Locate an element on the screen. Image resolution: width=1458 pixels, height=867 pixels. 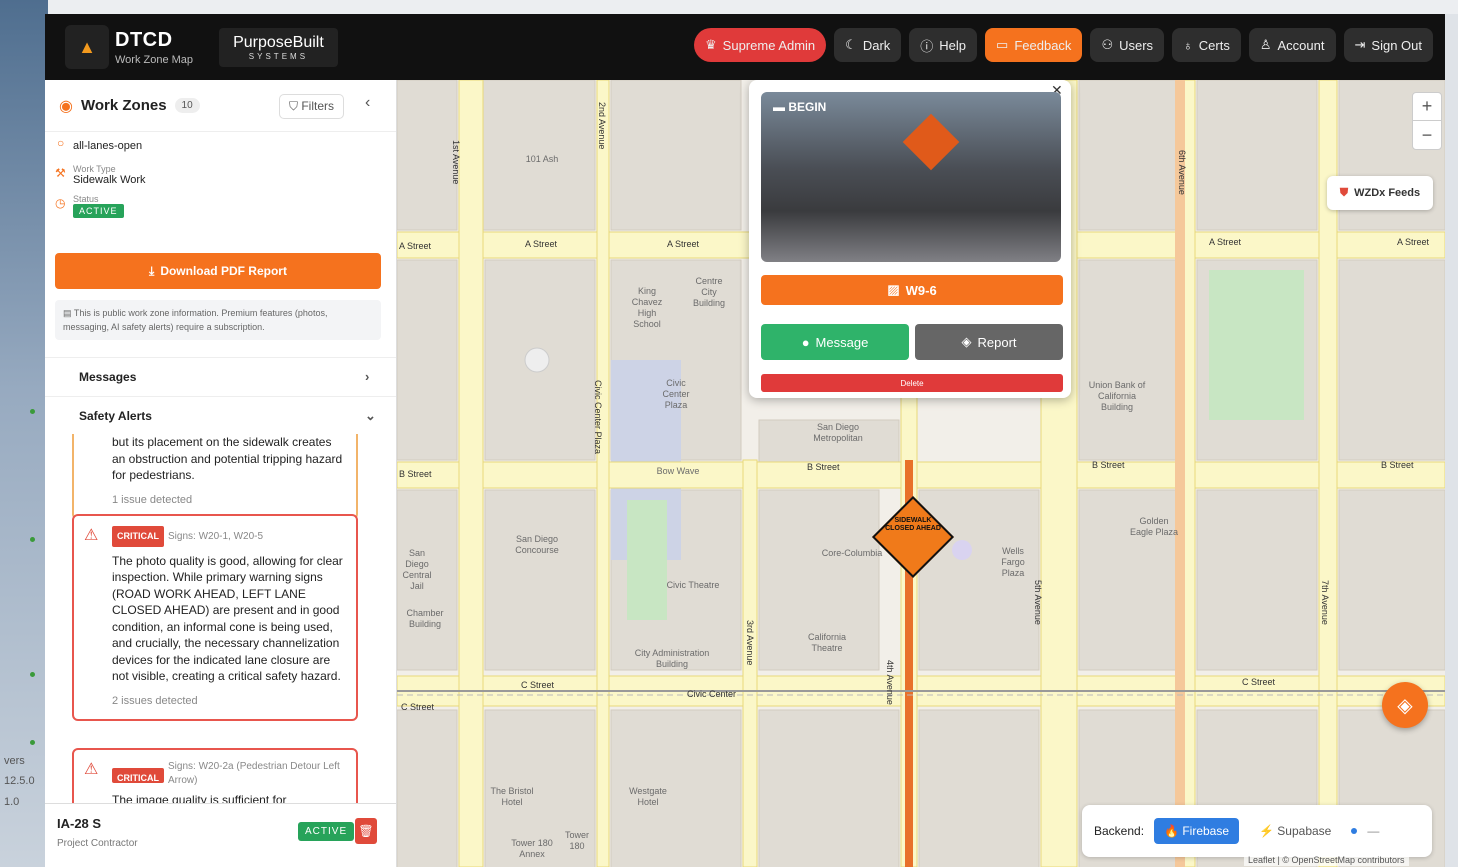
backend-switcher: Backend: 🔥 Firebase ⚡ Supabase — is located at coordinates (1257, 831).